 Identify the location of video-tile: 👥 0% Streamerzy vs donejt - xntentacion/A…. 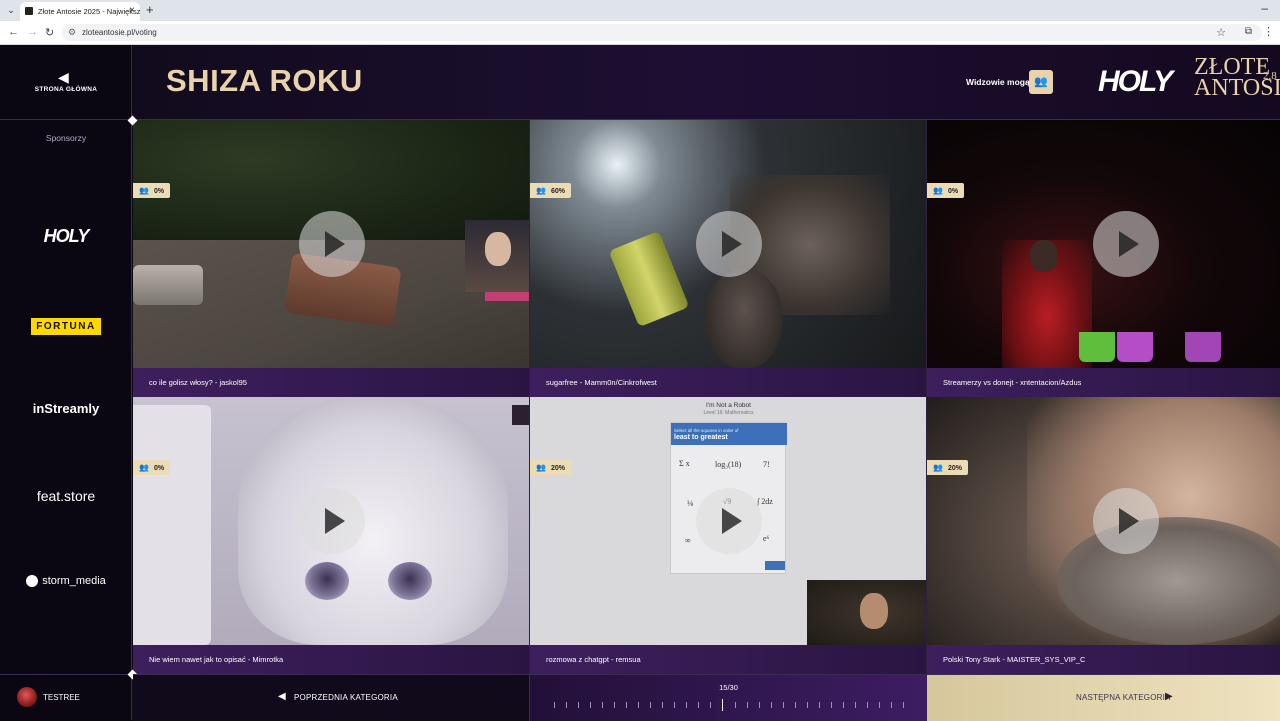
(1103, 258).